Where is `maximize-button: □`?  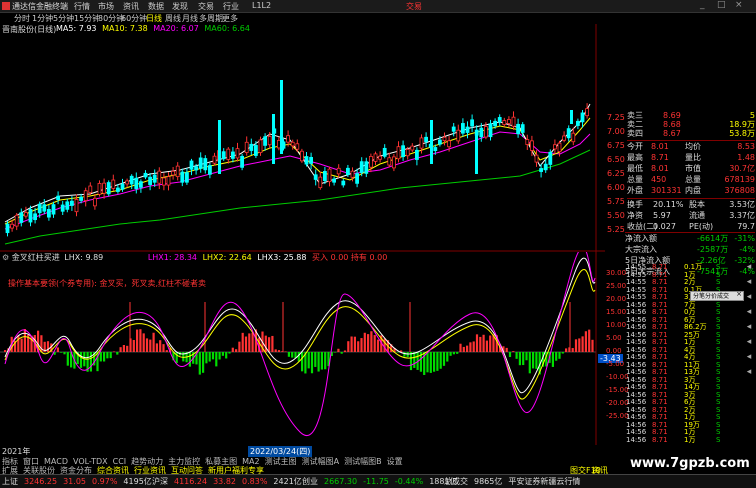 maximize-button: □ is located at coordinates (721, 5).